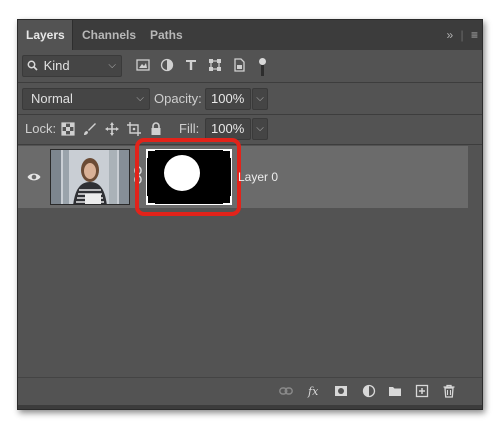 This screenshot has width=500, height=429. I want to click on layer-thumbnail, so click(90, 177).